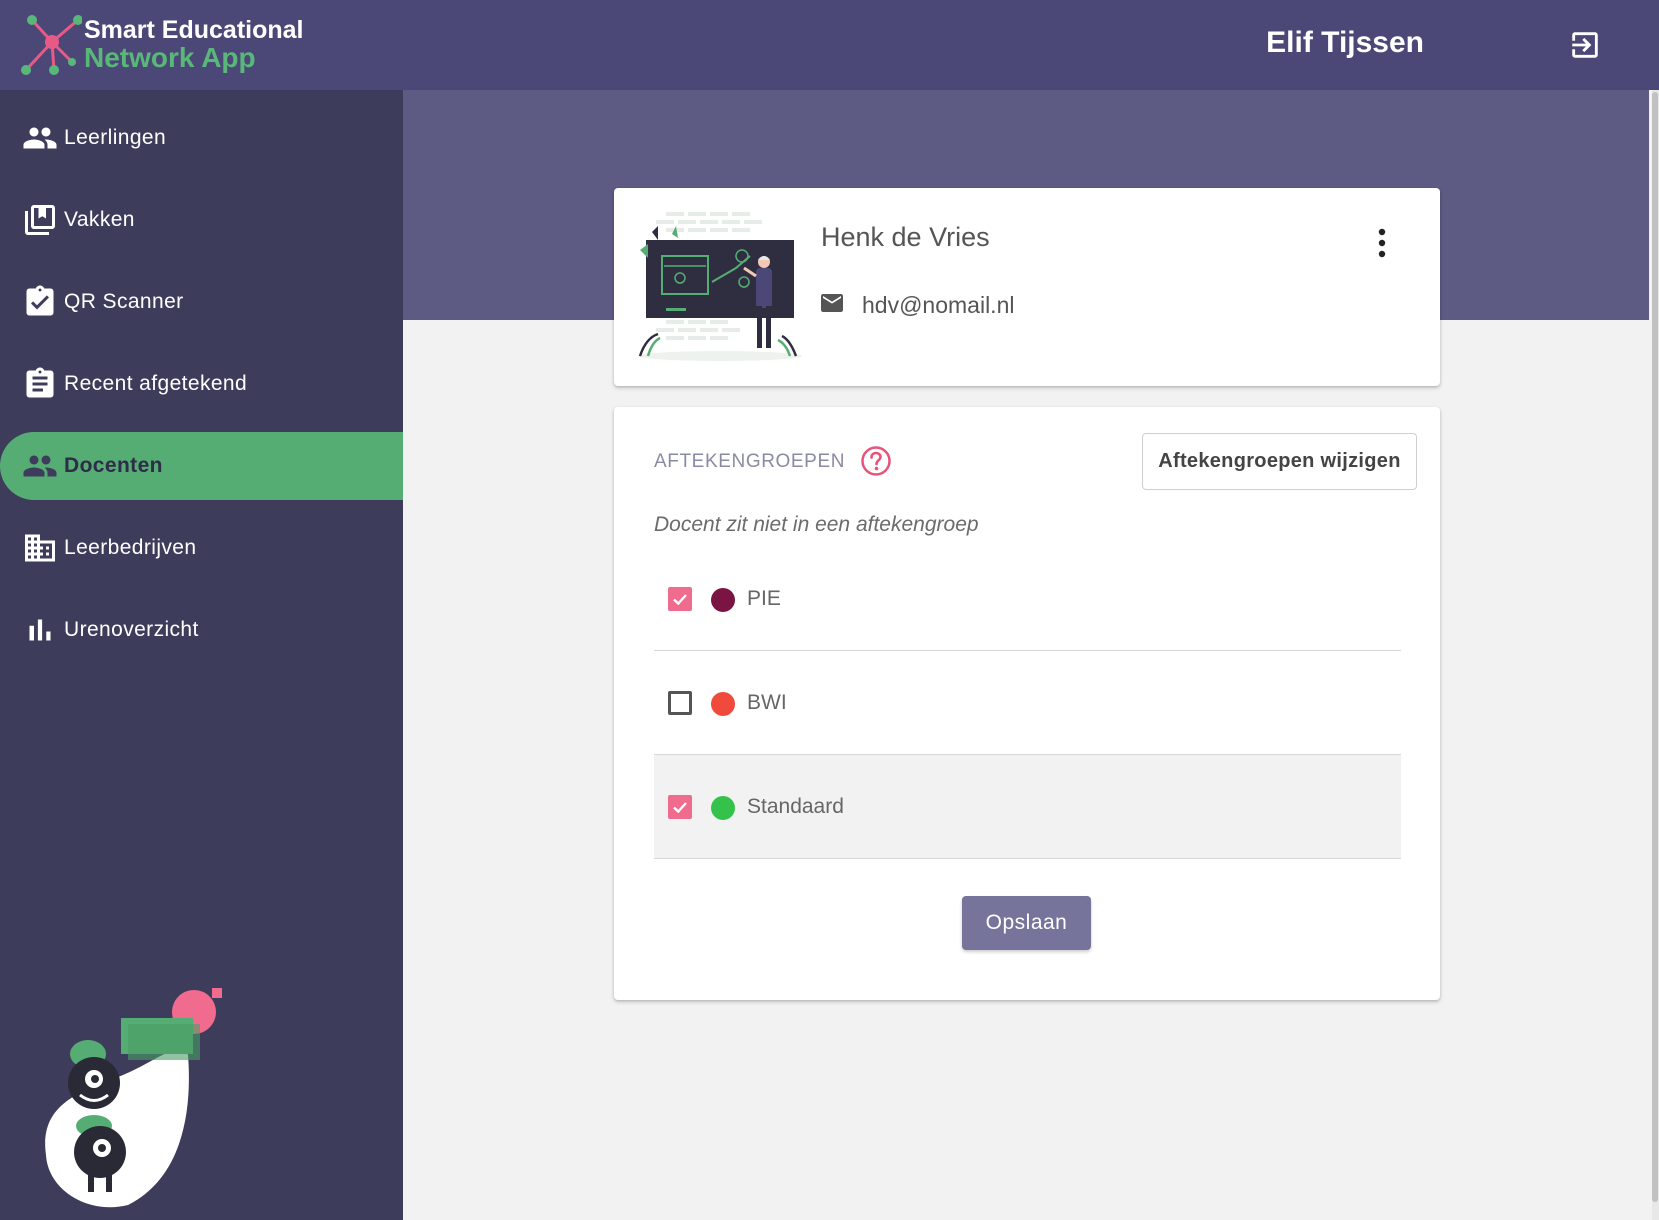 This screenshot has width=1659, height=1220. I want to click on sidebar-item-recent-afgetekend: Recent afgetekend, so click(201, 384).